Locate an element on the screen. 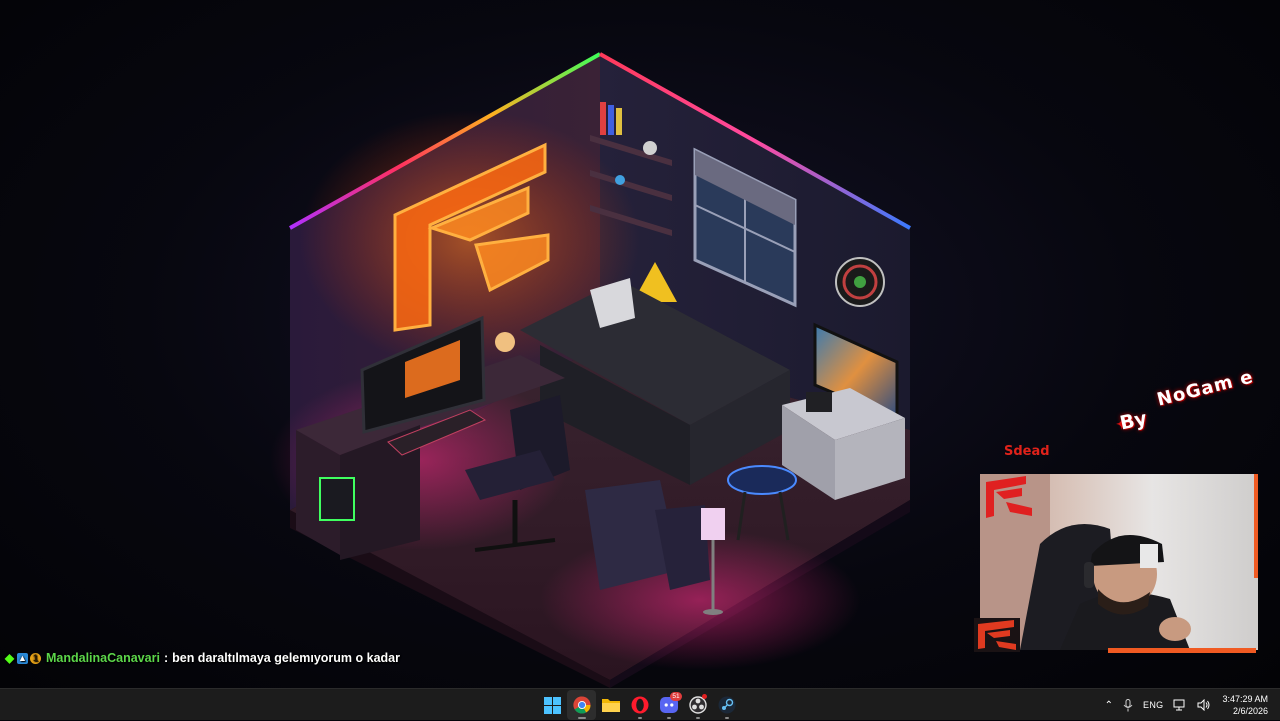  webcam-image is located at coordinates (1085, 562).